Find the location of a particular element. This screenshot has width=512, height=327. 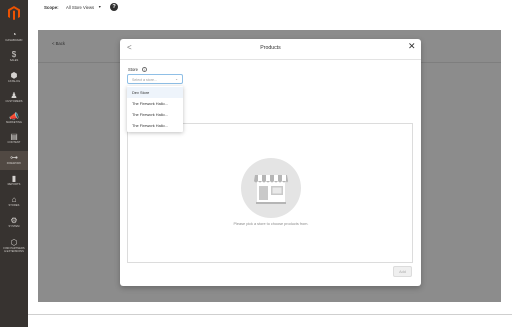

gear-icon: ⚙ is located at coordinates (14, 220).